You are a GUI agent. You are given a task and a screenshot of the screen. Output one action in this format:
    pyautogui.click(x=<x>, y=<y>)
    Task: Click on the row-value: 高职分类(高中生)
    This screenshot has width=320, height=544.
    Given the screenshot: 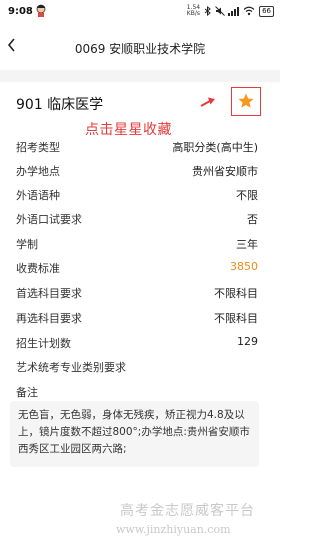 What is the action you would take?
    pyautogui.click(x=215, y=147)
    